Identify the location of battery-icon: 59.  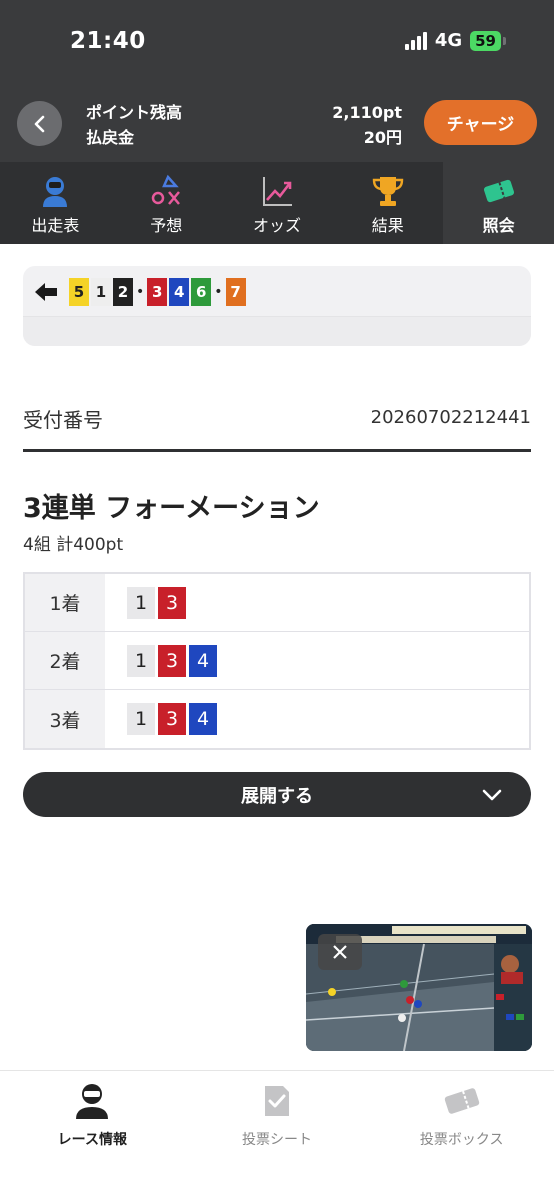
(485, 40).